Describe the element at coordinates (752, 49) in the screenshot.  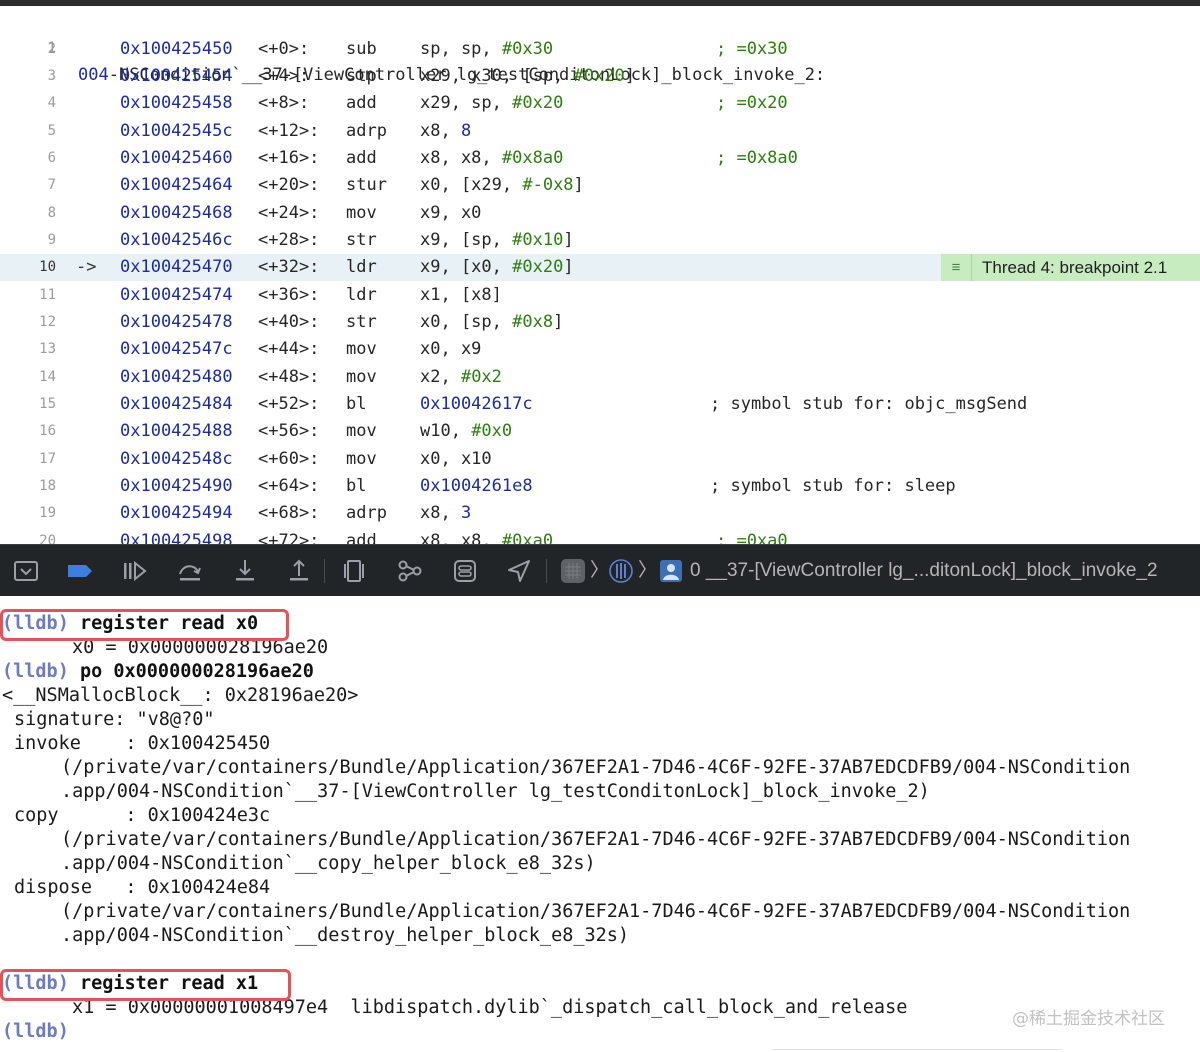
I see `instruction-comment: ; =0x30` at that location.